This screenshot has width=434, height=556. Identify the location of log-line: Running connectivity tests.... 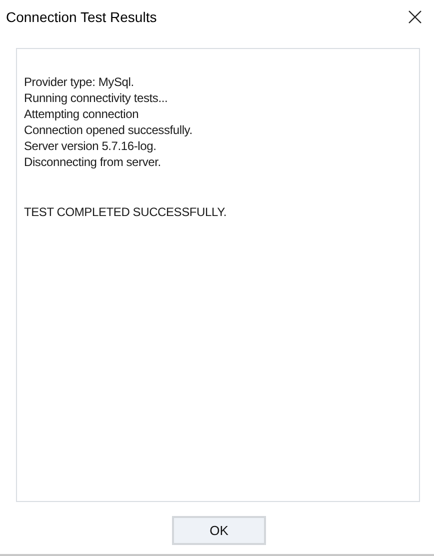
(96, 98).